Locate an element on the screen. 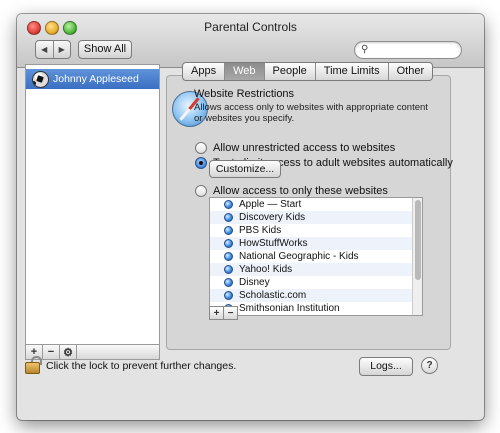  remove-website-button: − is located at coordinates (231, 313).